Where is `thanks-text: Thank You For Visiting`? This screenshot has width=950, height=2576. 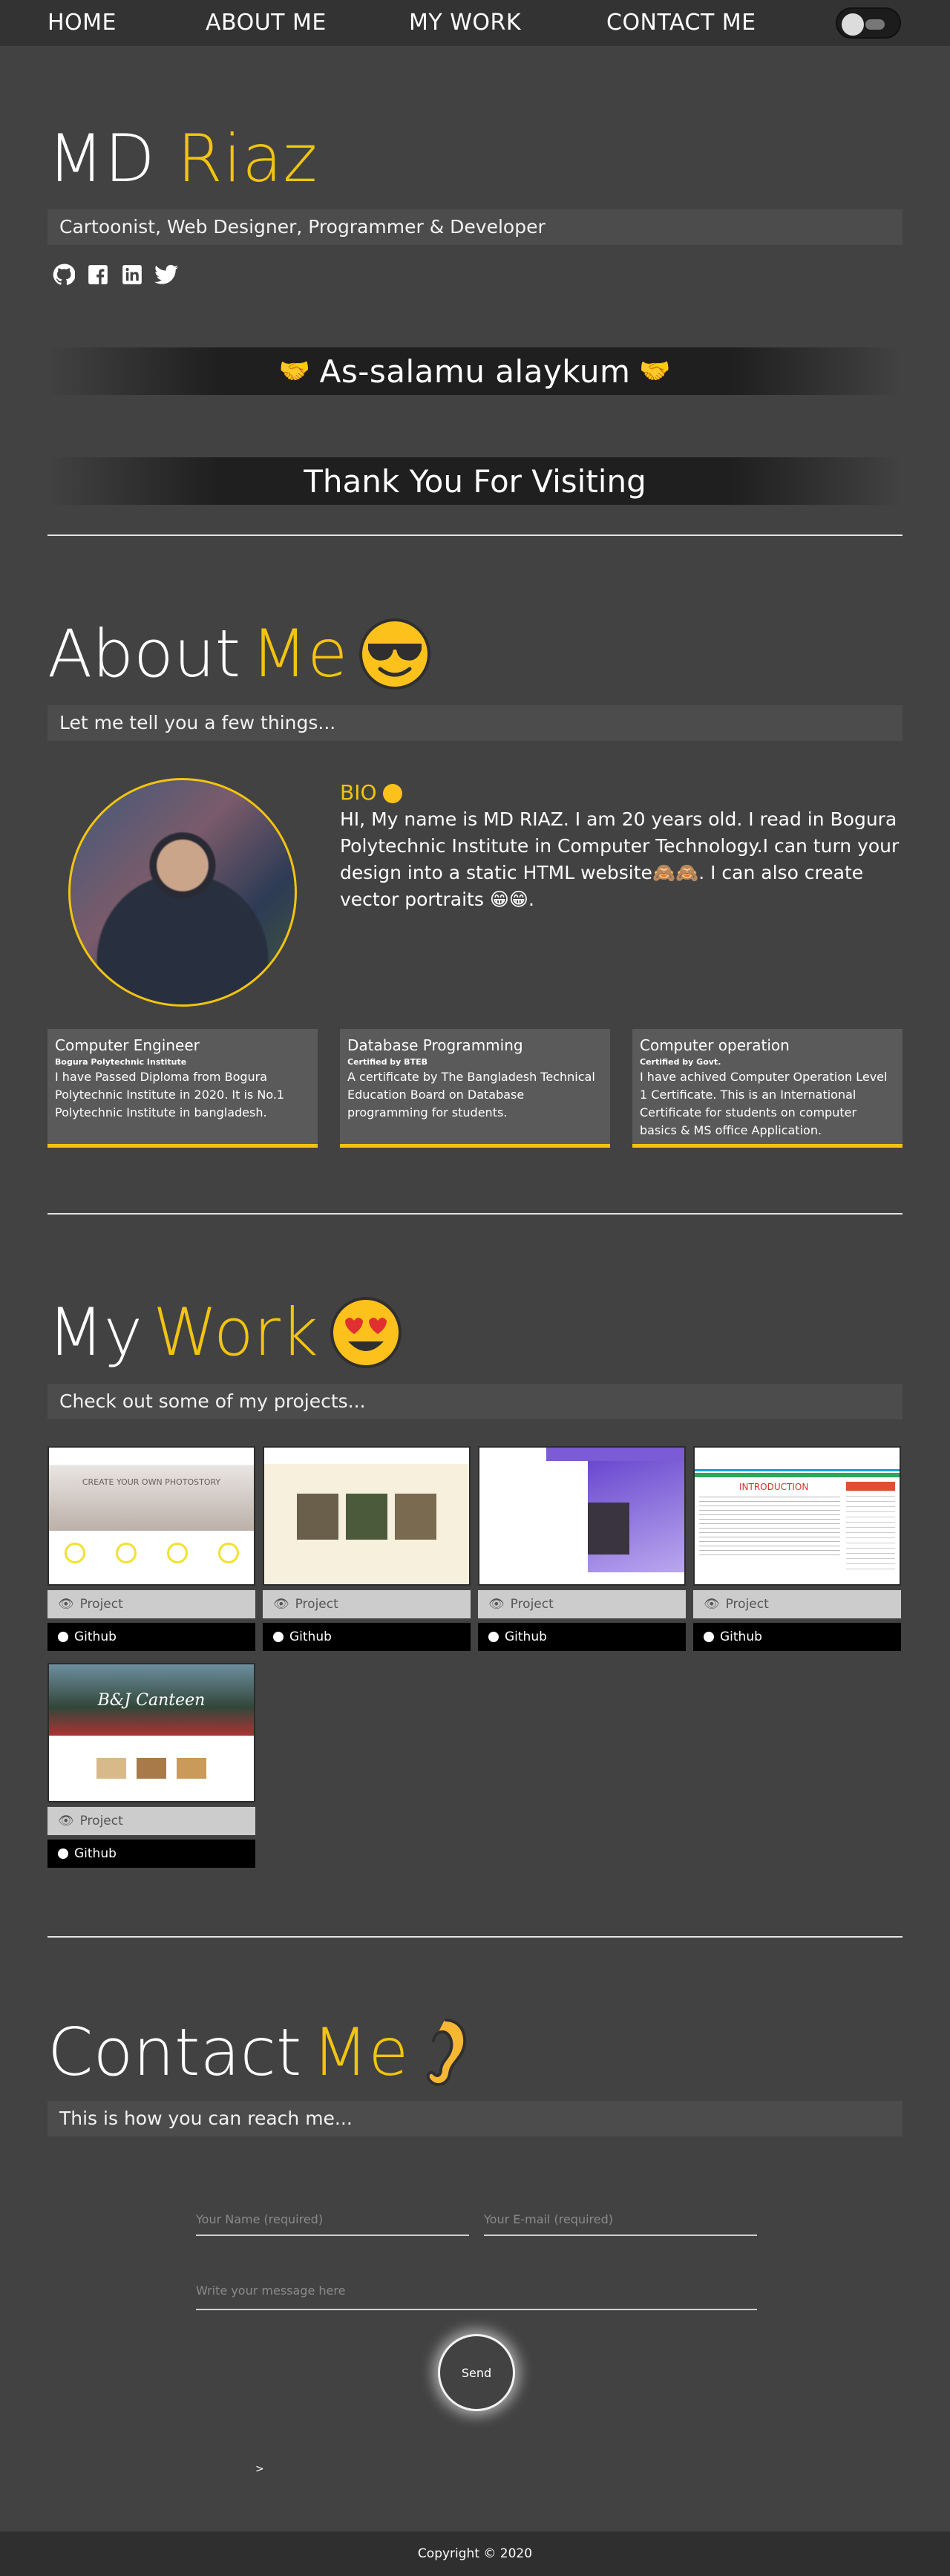
thanks-text: Thank You For Visiting is located at coordinates (475, 481).